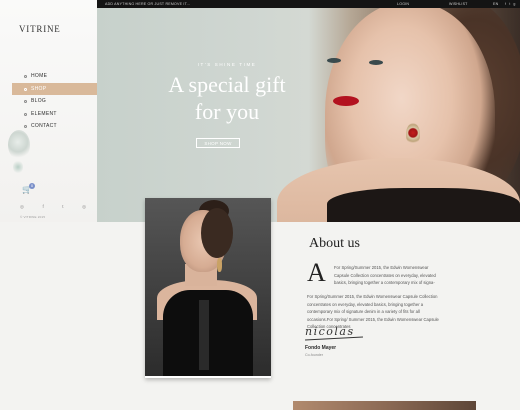  I want to click on hero-title-line: A special gift, so click(227, 84).